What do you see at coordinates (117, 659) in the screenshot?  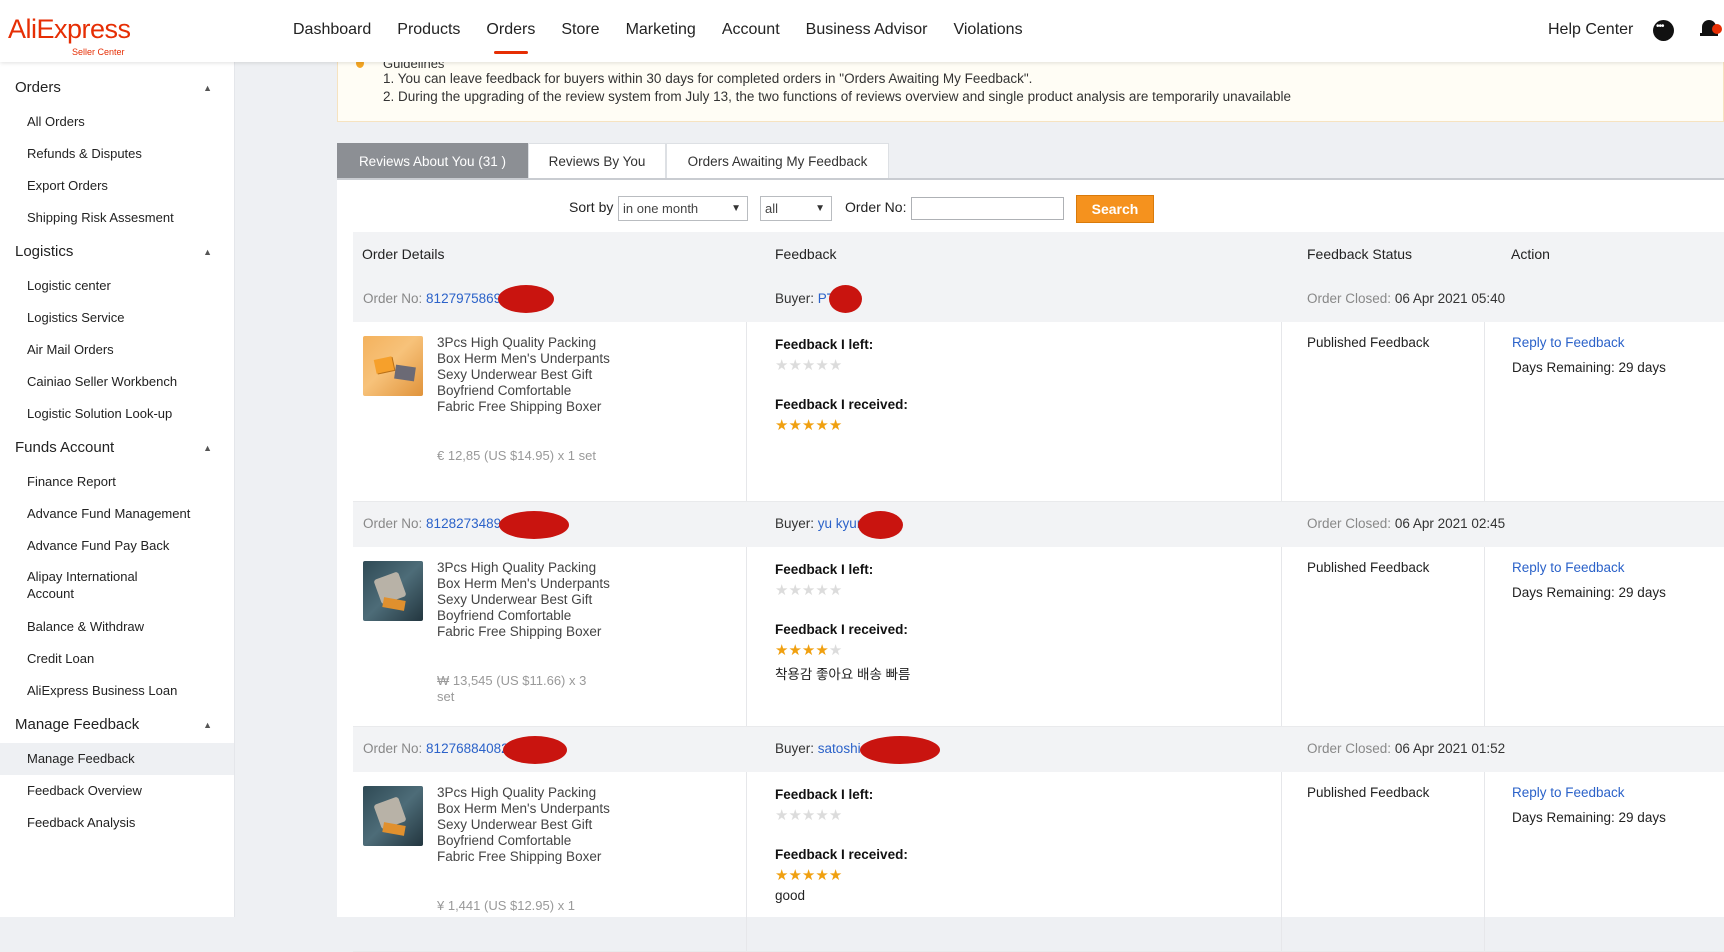 I see `sidebar-item-credit-loan: Credit Loan` at bounding box center [117, 659].